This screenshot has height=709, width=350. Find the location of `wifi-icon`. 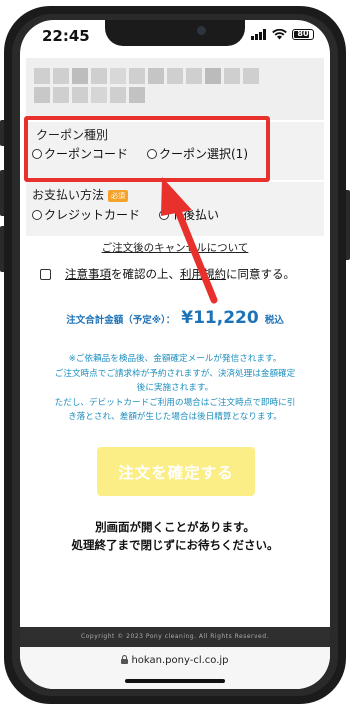

wifi-icon is located at coordinates (279, 34).